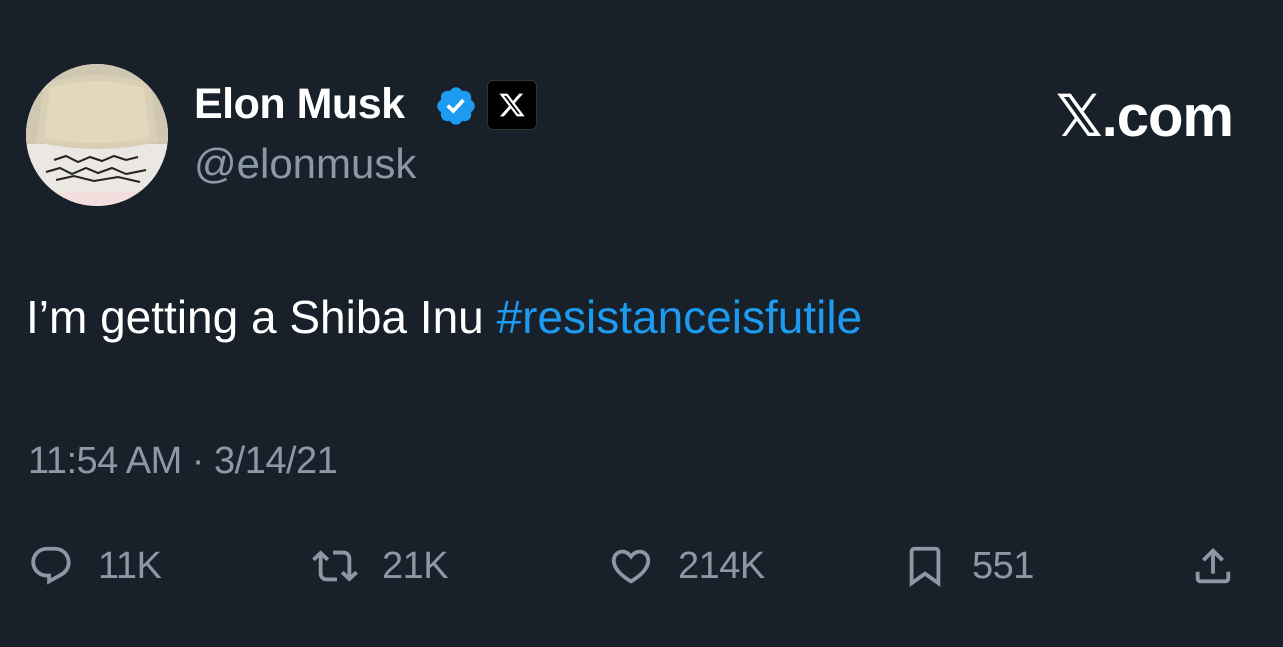 The image size is (1283, 647). I want to click on x-logo-glyph, so click(512, 105).